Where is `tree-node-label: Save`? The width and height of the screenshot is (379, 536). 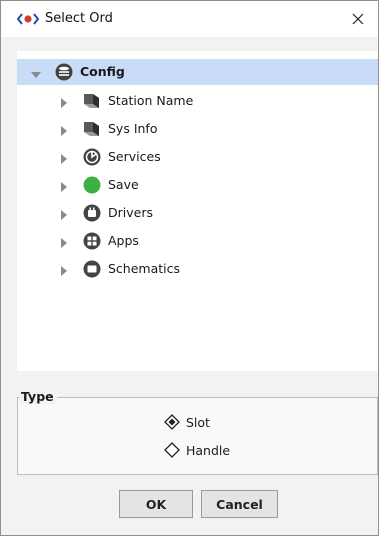 tree-node-label: Save is located at coordinates (123, 184).